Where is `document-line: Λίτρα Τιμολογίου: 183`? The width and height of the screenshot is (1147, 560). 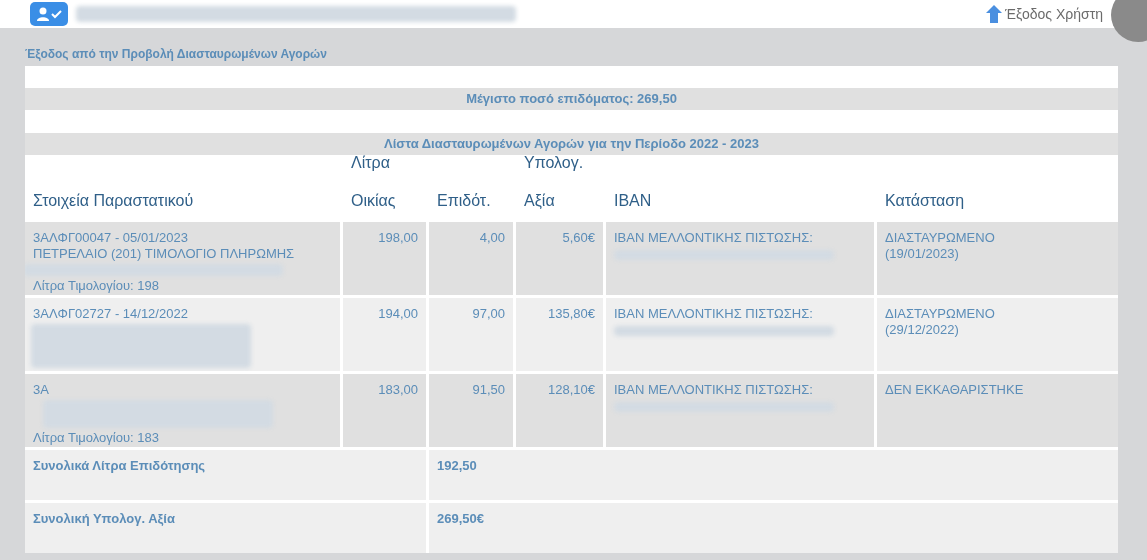 document-line: Λίτρα Τιμολογίου: 183 is located at coordinates (96, 438).